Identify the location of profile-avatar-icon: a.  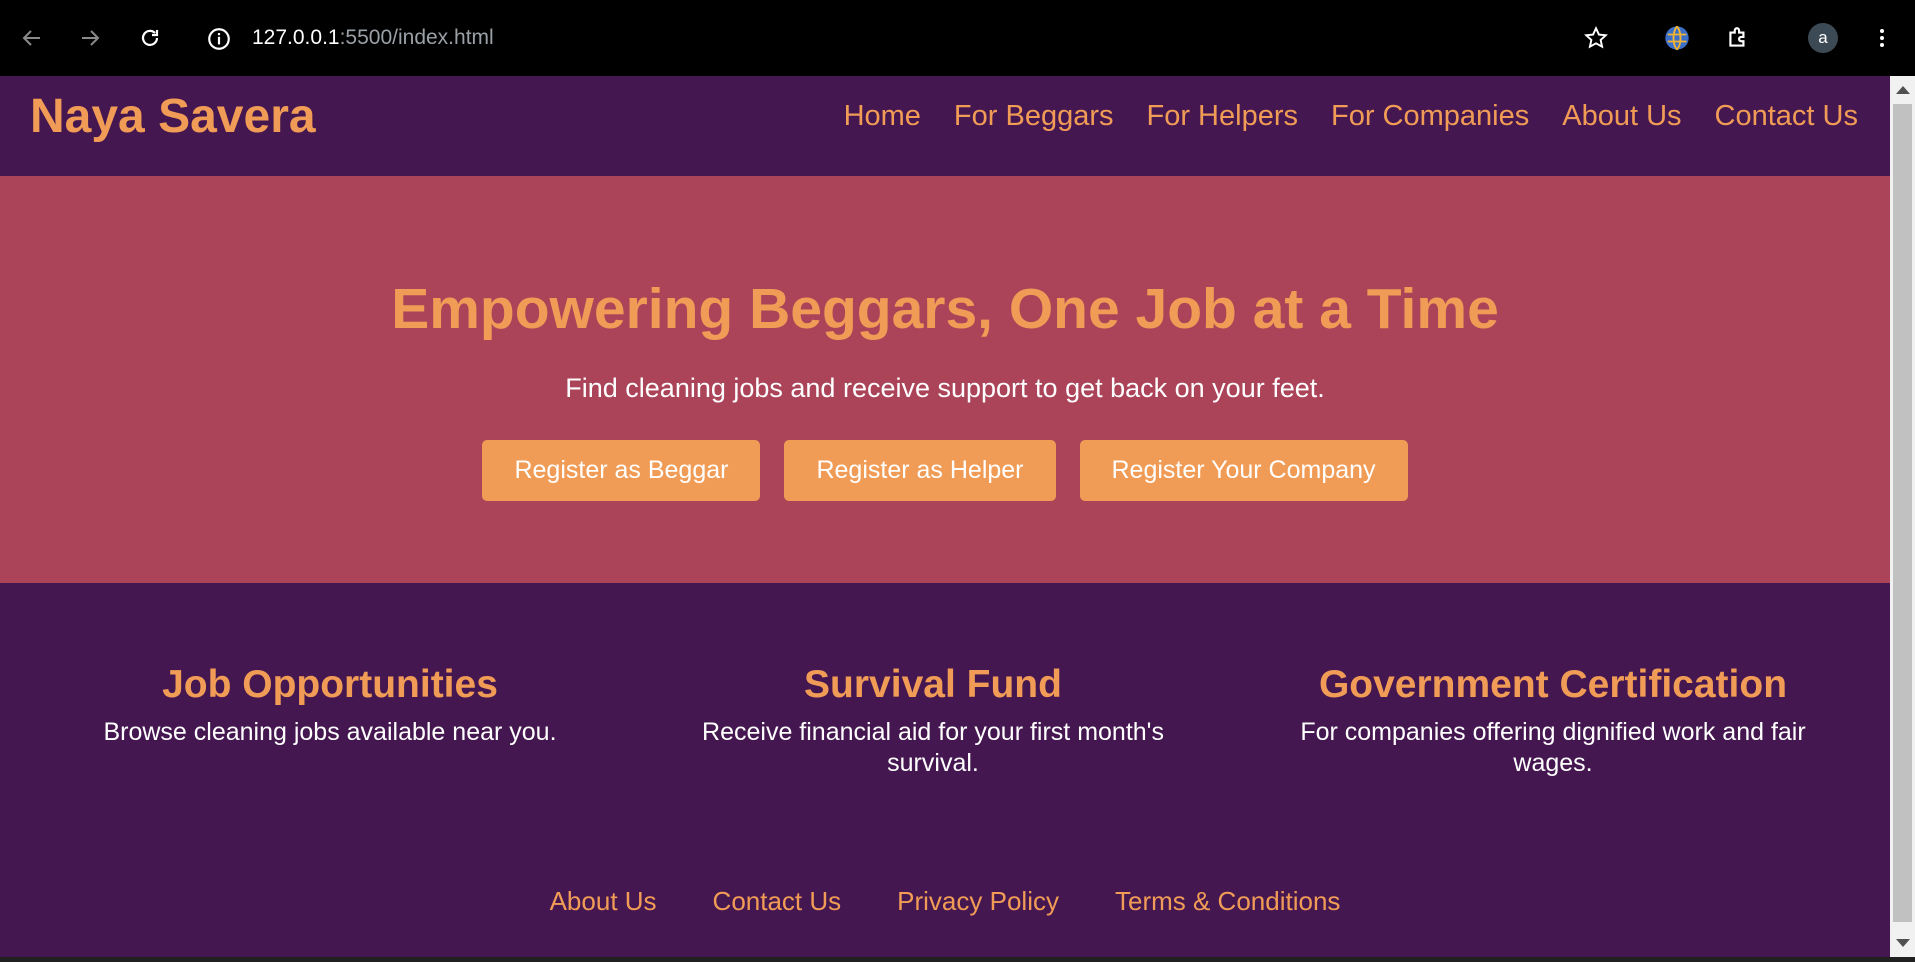
(1823, 38).